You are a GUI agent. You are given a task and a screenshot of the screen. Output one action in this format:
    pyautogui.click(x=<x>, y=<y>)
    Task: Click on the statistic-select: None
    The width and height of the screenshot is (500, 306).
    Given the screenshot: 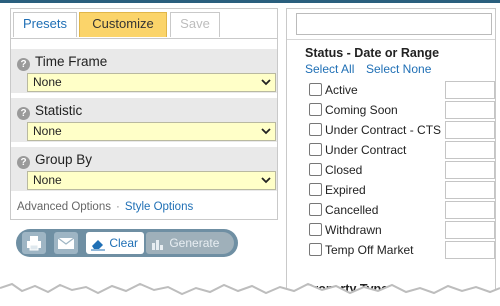 What is the action you would take?
    pyautogui.click(x=151, y=131)
    